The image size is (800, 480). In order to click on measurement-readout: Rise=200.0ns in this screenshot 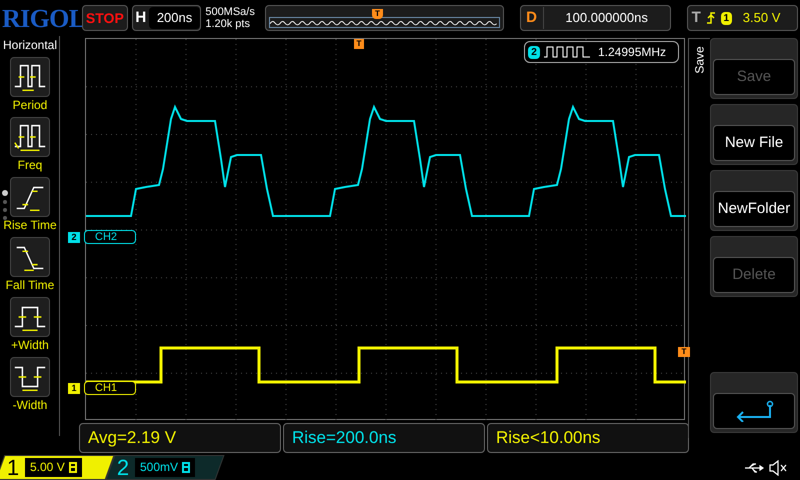, I will do `click(384, 438)`.